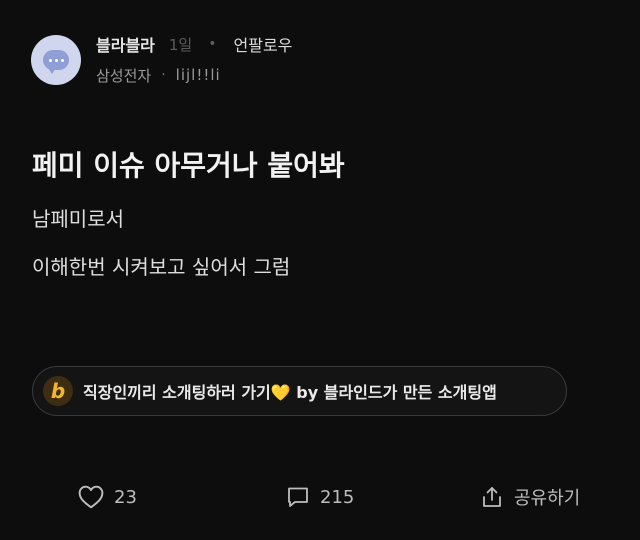 The height and width of the screenshot is (540, 640). I want to click on ad-text: 직장인끼리 소개팅하러 가기💛 by 블라인드가 만든 소개팅앱, so click(290, 392).